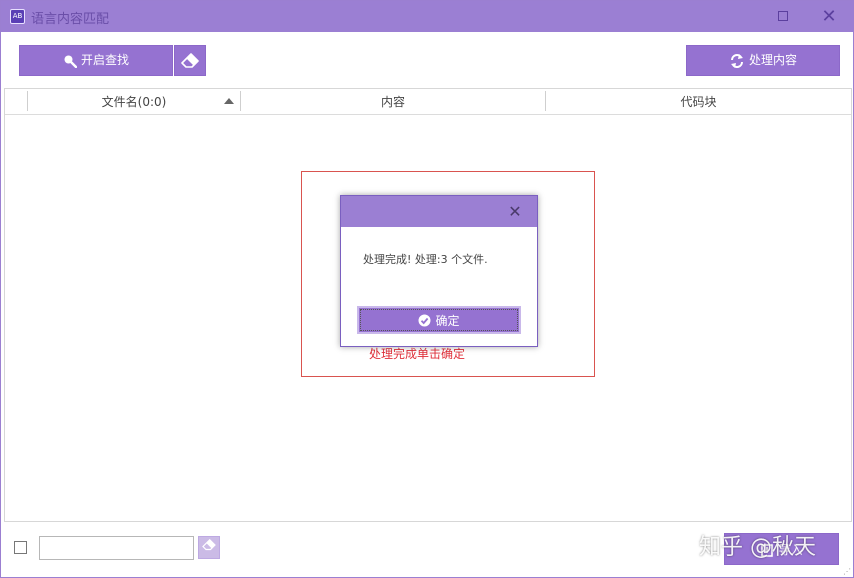  I want to click on maximize-button, so click(783, 16).